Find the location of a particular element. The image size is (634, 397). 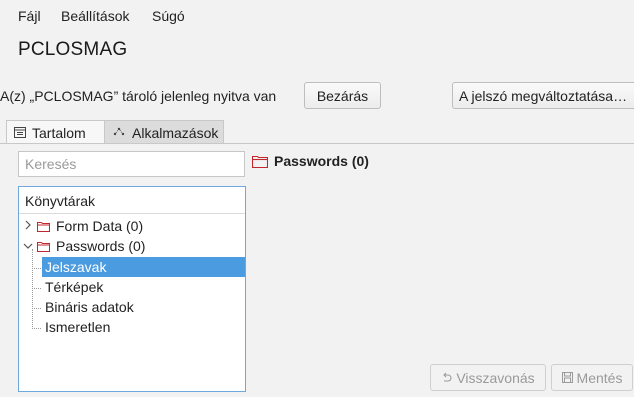

detail-title: Passwords (0) is located at coordinates (321, 161).